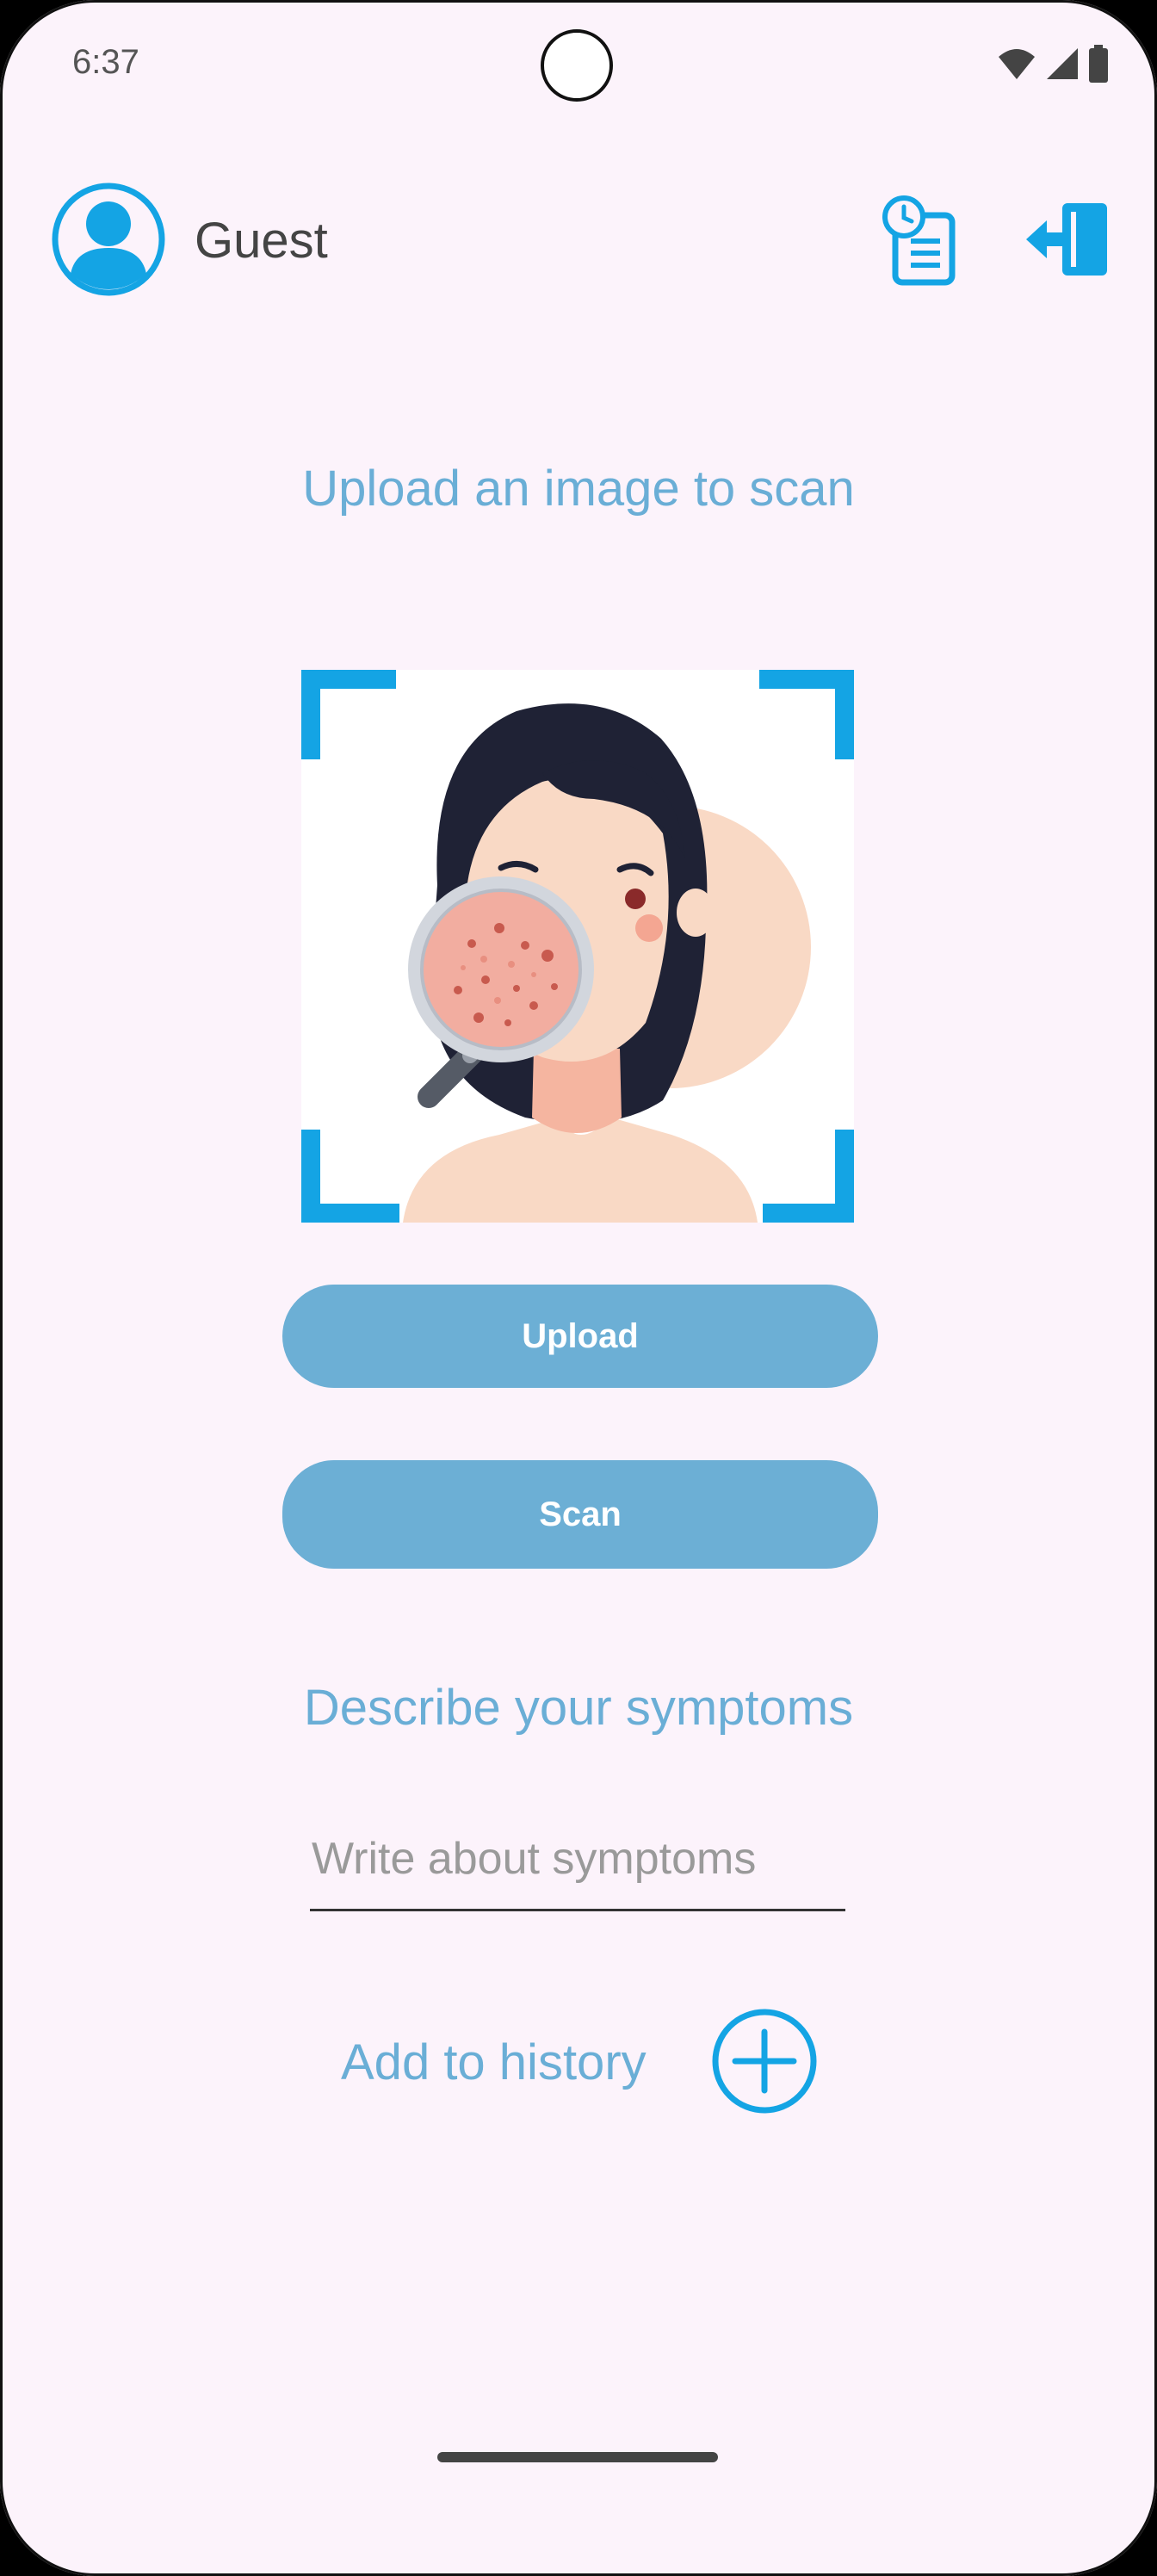 Image resolution: width=1157 pixels, height=2576 pixels. Describe the element at coordinates (106, 62) in the screenshot. I see `status-time: 6:37` at that location.